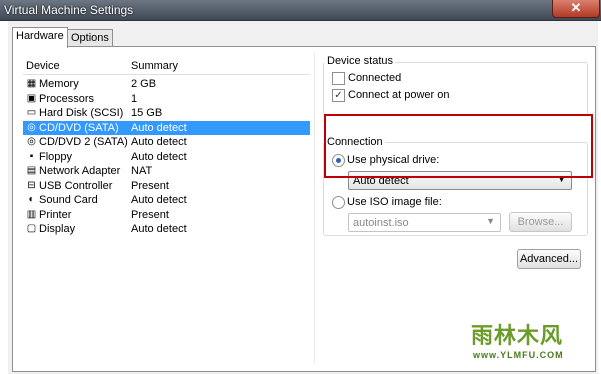 The width and height of the screenshot is (601, 374). What do you see at coordinates (31, 156) in the screenshot?
I see `floppy-icon: ▪` at bounding box center [31, 156].